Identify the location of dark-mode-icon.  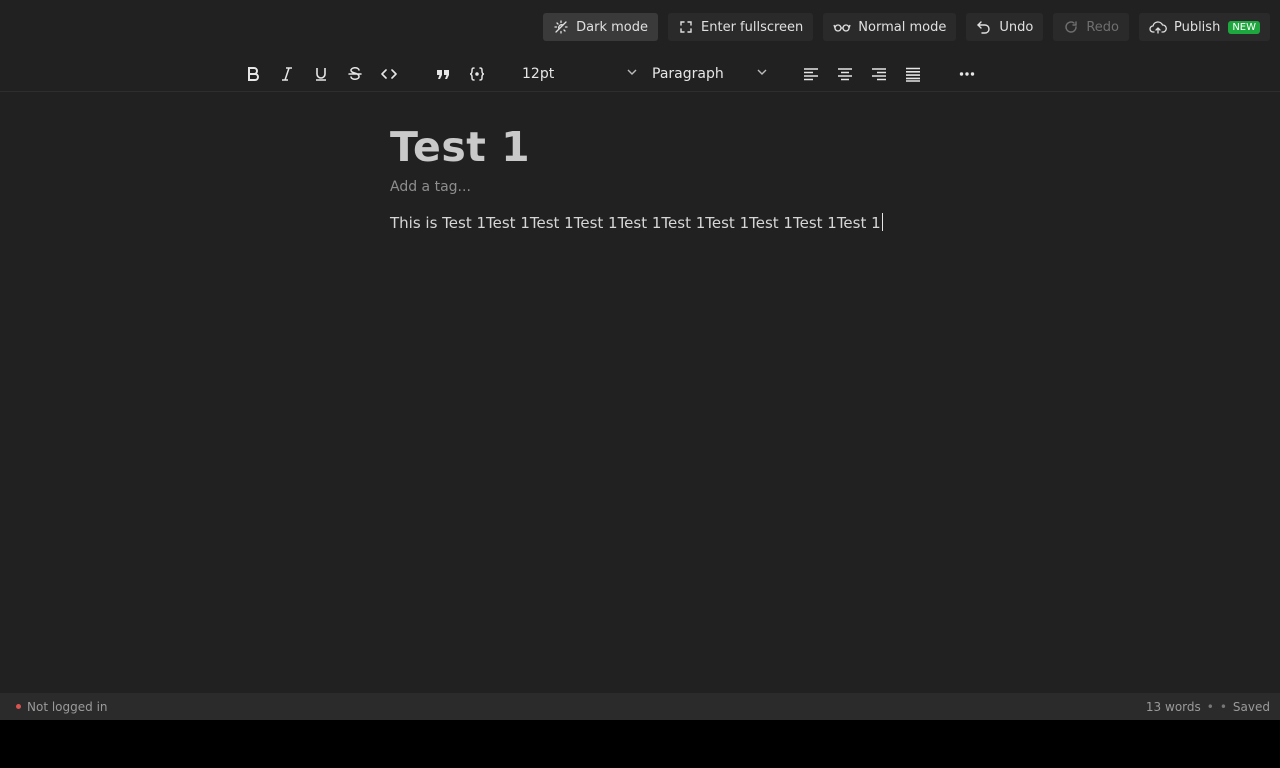
(561, 27).